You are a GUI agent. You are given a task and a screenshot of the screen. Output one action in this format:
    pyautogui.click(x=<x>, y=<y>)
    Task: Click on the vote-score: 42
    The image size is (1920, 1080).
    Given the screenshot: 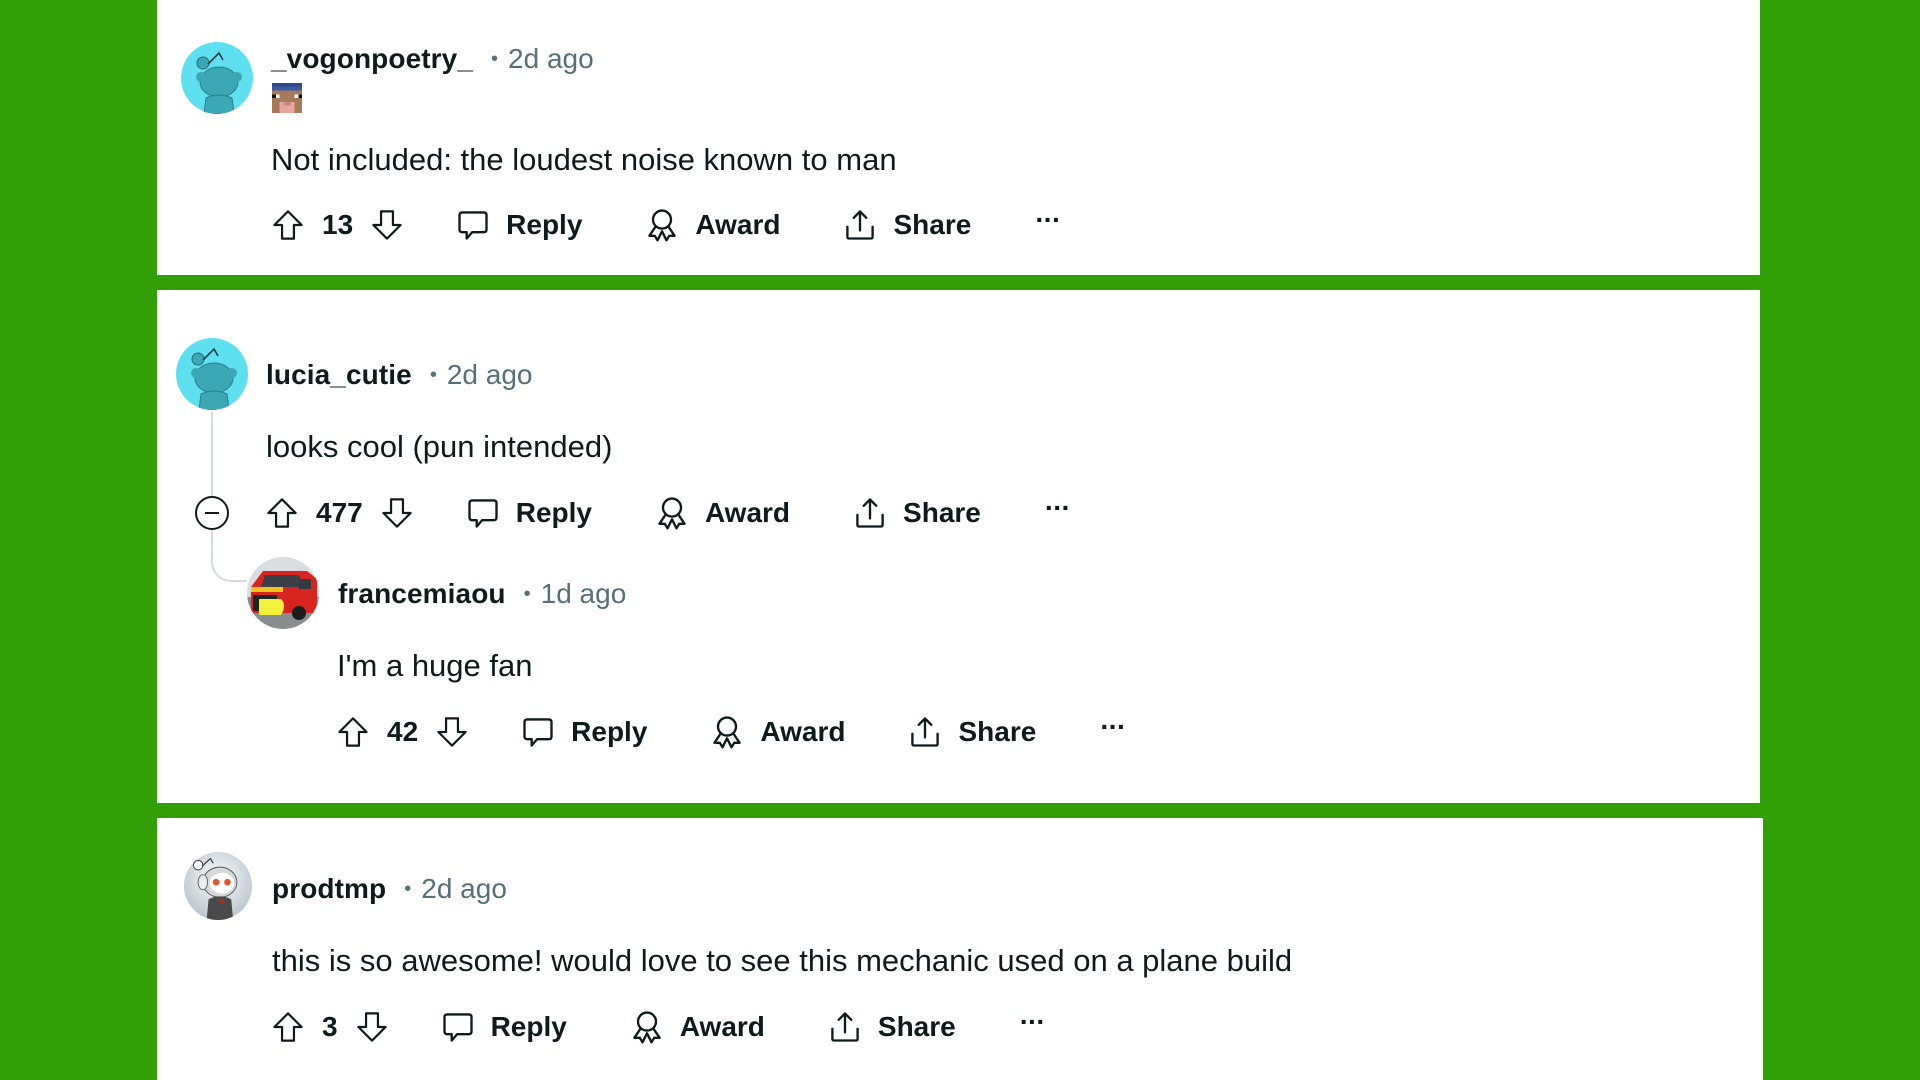 What is the action you would take?
    pyautogui.click(x=403, y=731)
    